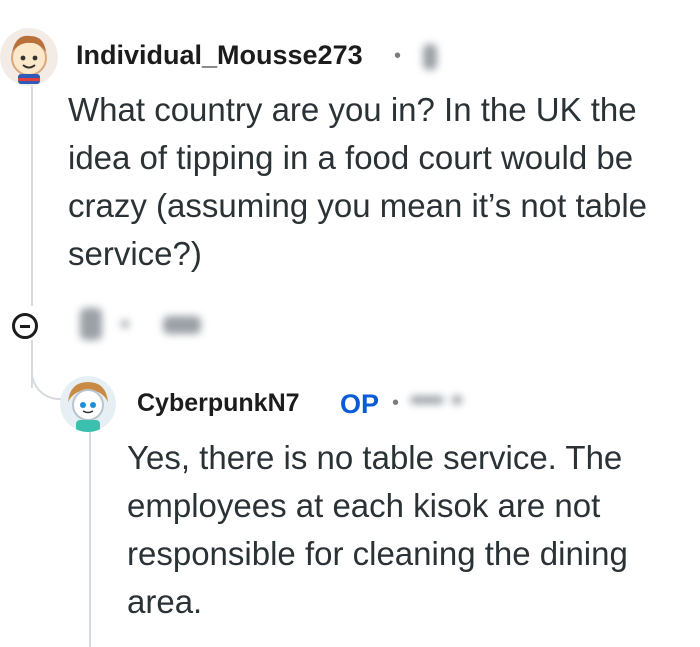 The image size is (700, 647). What do you see at coordinates (360, 404) in the screenshot?
I see `op-badge: OP` at bounding box center [360, 404].